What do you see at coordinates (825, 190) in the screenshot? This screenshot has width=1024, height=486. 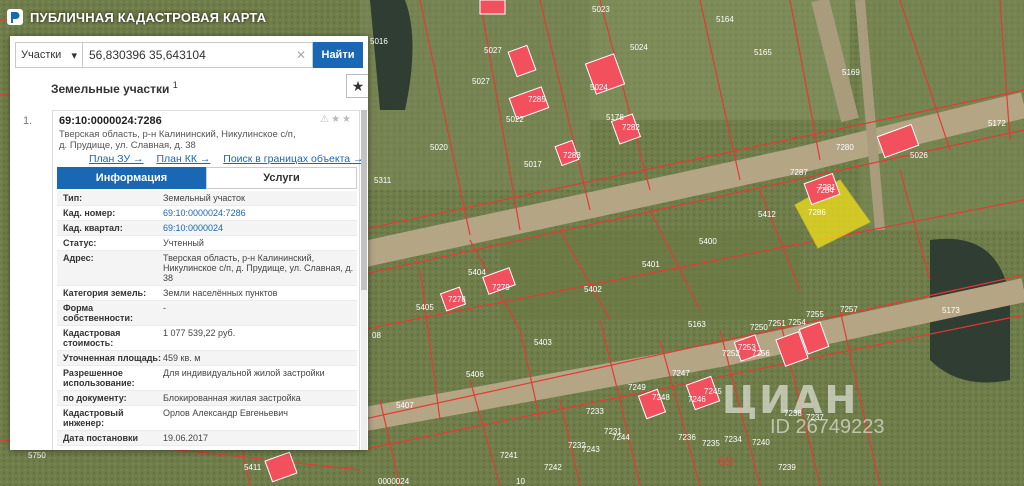 I see `parcel-label: 7284` at bounding box center [825, 190].